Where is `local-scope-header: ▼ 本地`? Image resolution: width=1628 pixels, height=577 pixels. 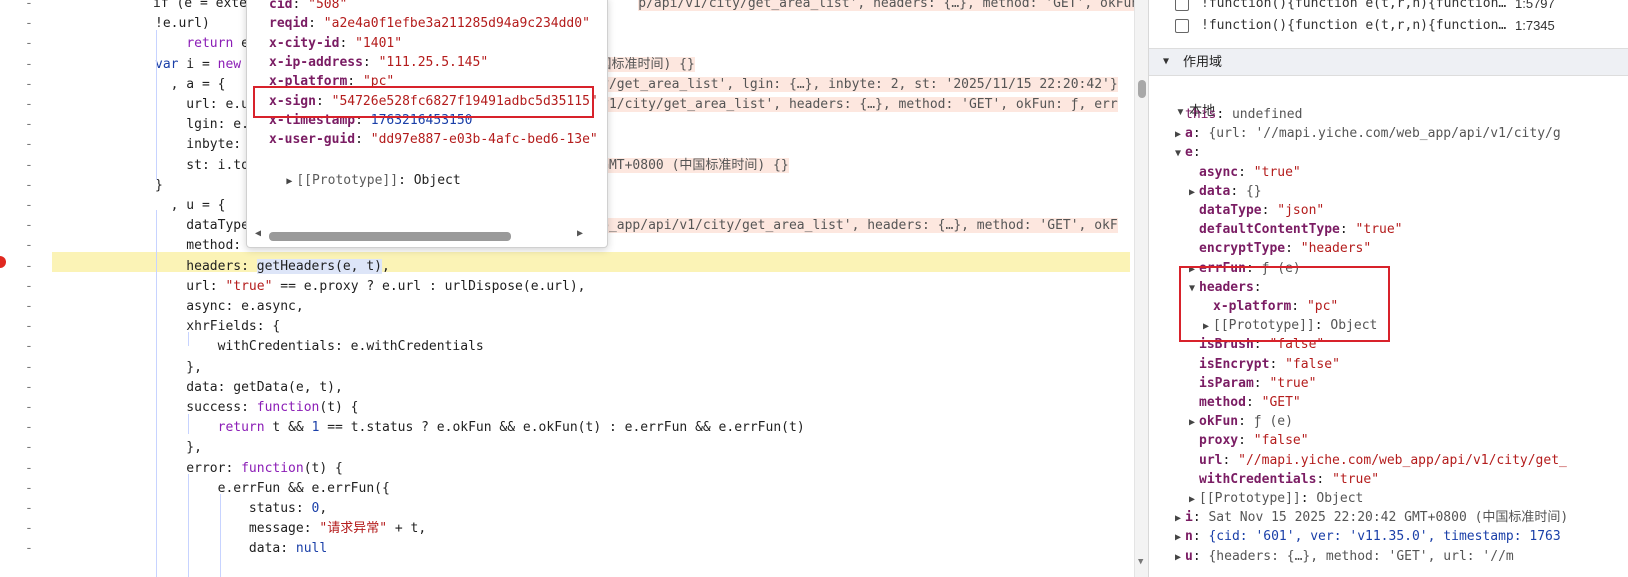 local-scope-header: ▼ 本地 is located at coordinates (1188, 100).